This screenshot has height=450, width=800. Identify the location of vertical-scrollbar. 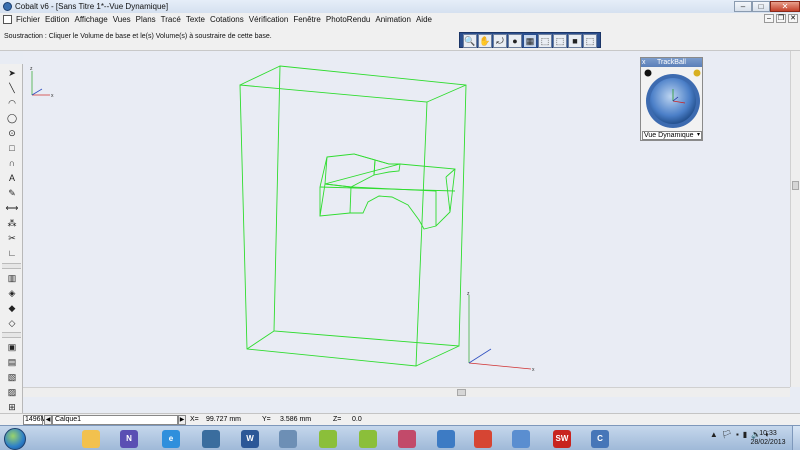
(795, 219).